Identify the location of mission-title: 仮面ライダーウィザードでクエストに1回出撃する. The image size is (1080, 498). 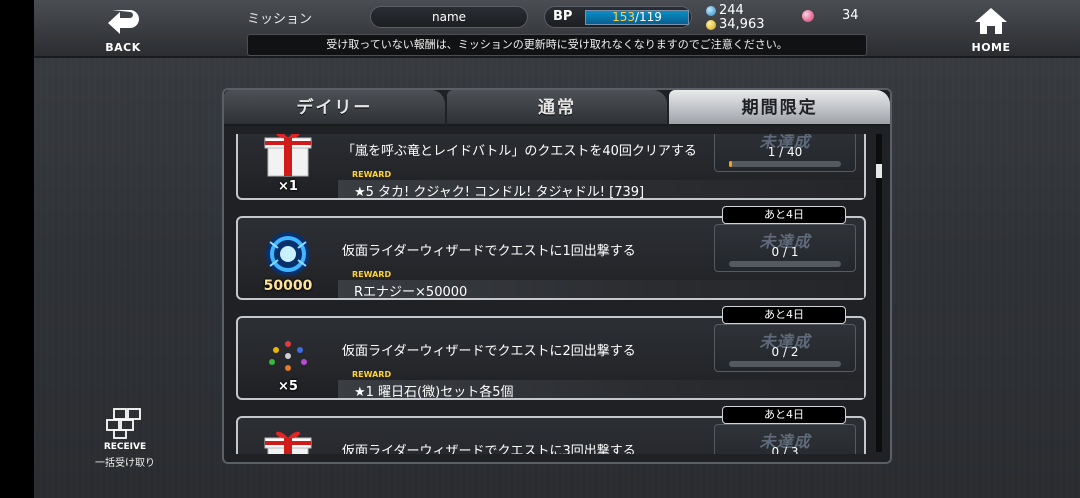
(489, 251).